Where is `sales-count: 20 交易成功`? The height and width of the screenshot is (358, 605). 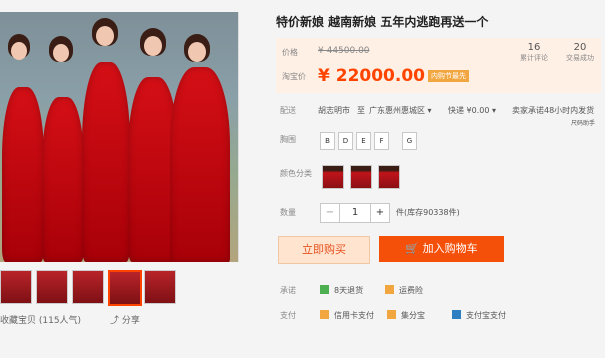 sales-count: 20 交易成功 is located at coordinates (580, 52).